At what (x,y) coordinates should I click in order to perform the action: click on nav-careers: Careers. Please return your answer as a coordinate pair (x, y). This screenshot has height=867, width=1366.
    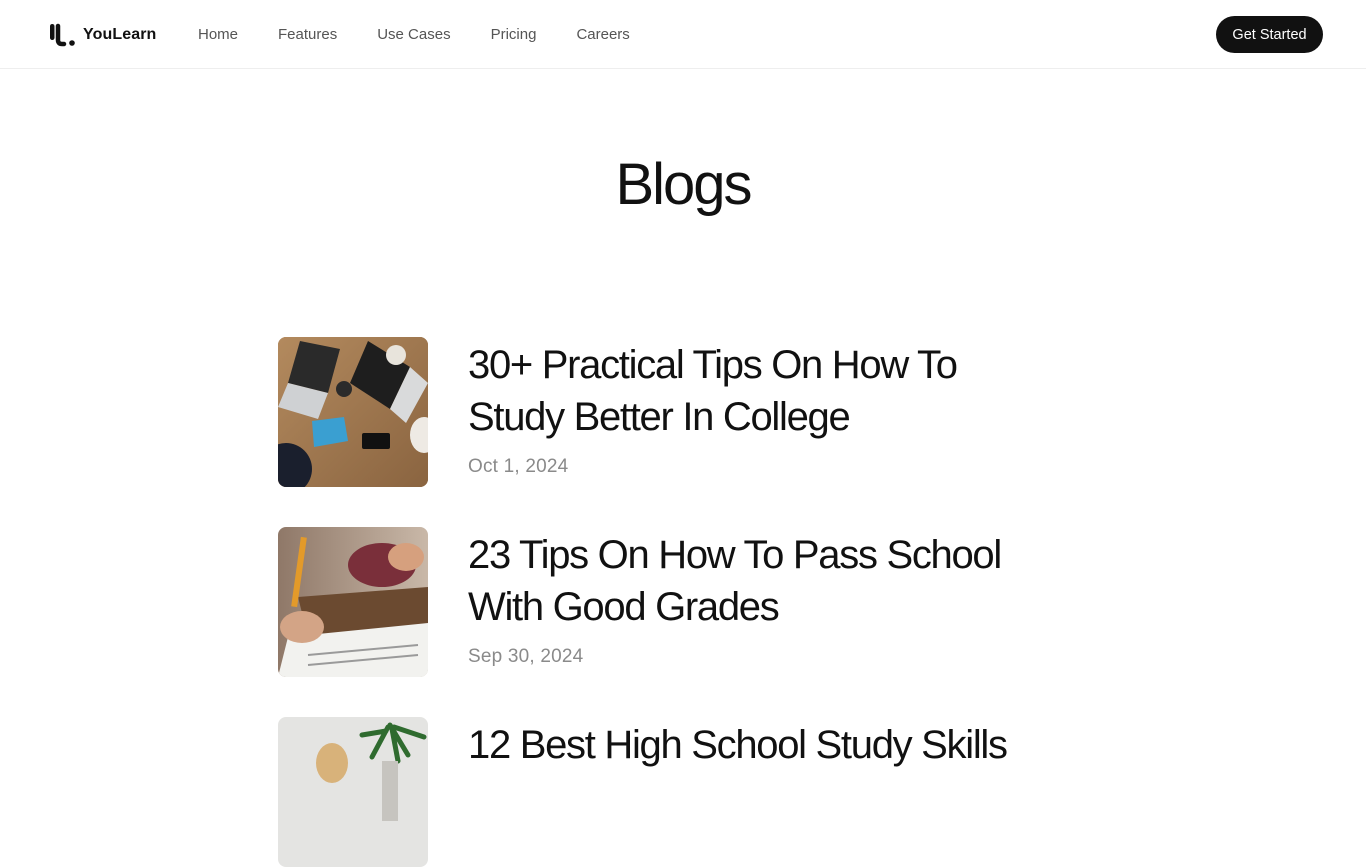
    Looking at the image, I should click on (602, 34).